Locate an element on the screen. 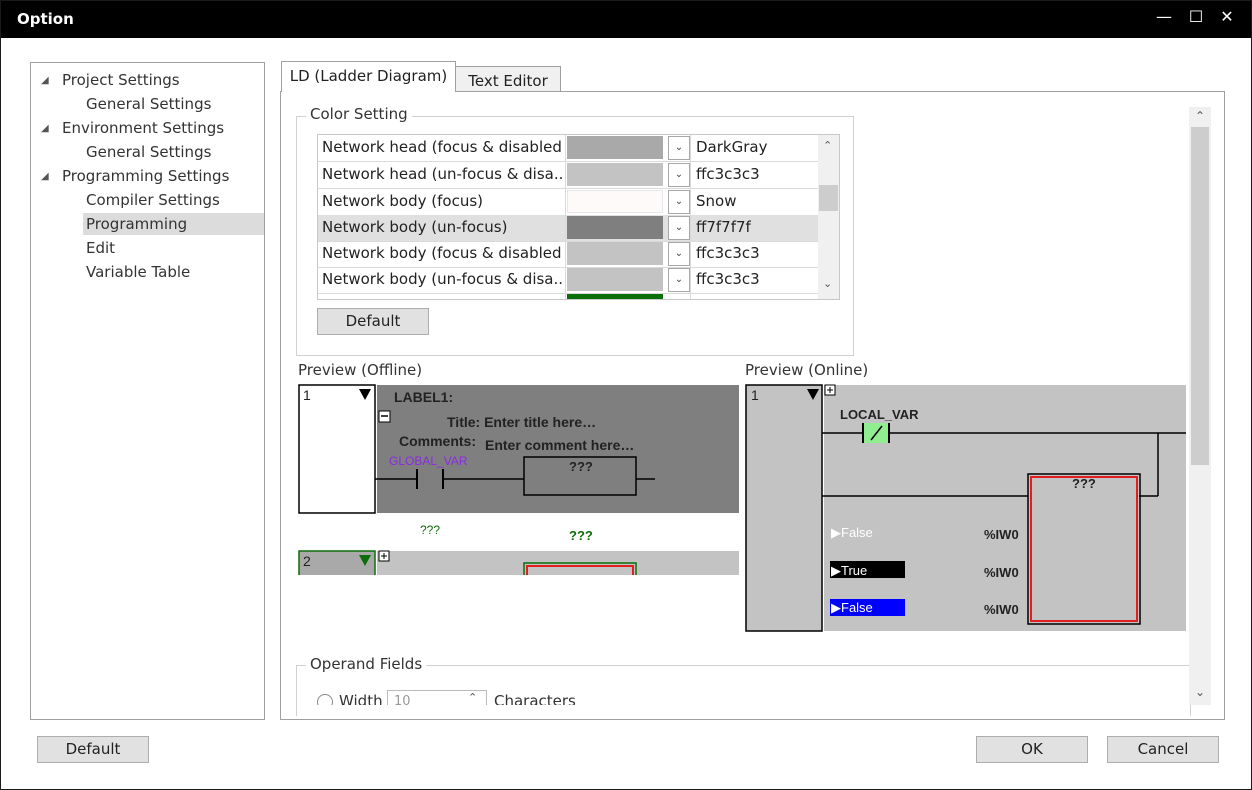  color-row-name: Network body (un-focus) is located at coordinates (415, 227).